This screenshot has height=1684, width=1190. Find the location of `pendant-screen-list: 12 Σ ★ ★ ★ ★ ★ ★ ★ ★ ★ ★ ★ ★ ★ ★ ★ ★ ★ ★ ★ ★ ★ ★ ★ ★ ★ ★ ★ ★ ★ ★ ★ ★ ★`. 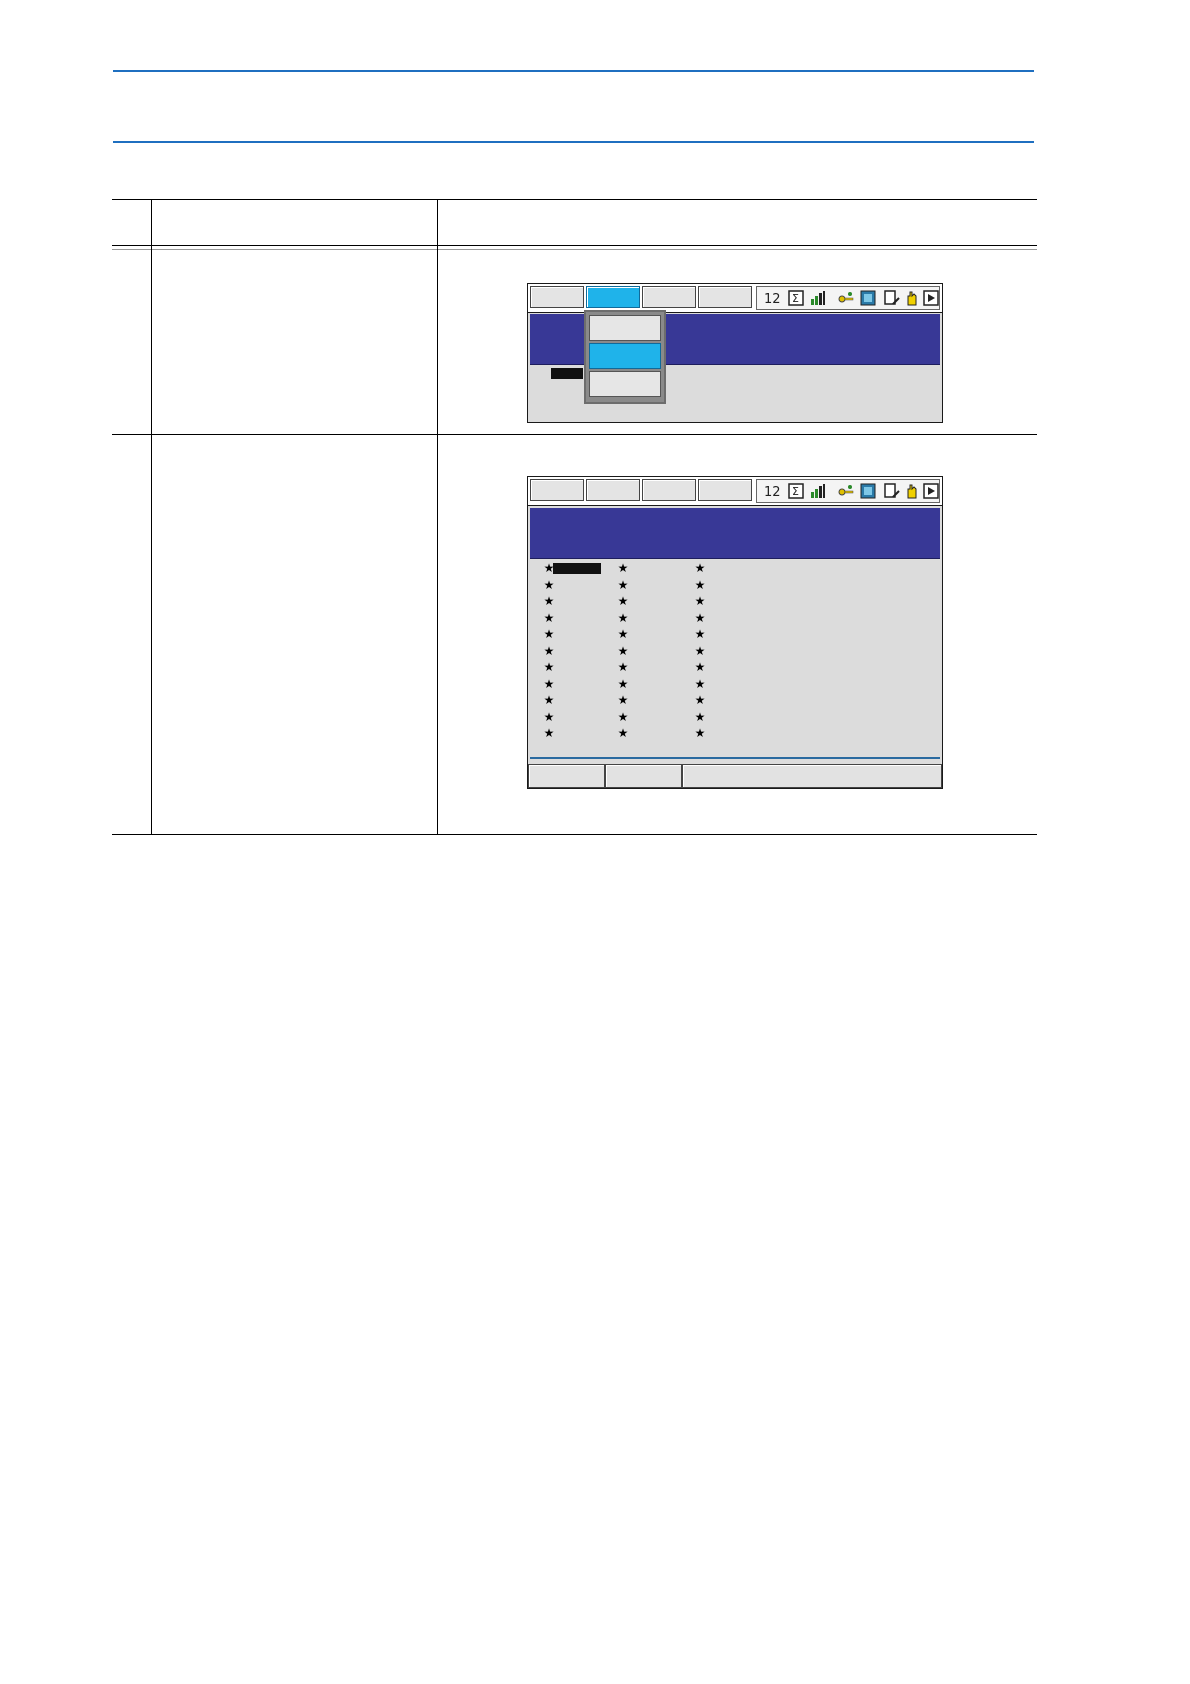

pendant-screen-list: 12 Σ ★ ★ ★ ★ ★ ★ ★ ★ ★ ★ ★ ★ ★ ★ ★ ★ ★ ★ ★ ★ ★ ★ ★ ★ ★ ★ ★ ★ ★ ★ ★ ★ ★ is located at coordinates (735, 632).